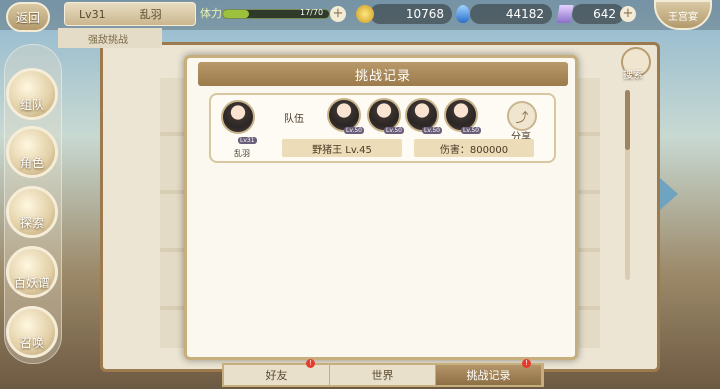 This screenshot has height=389, width=720. I want to click on side-explore-button: 探索, so click(32, 212).